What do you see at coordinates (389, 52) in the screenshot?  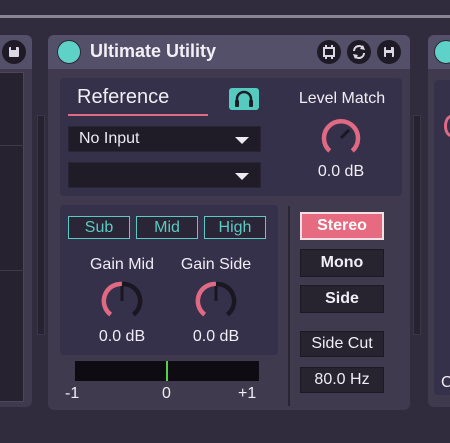 I see `save-icon` at bounding box center [389, 52].